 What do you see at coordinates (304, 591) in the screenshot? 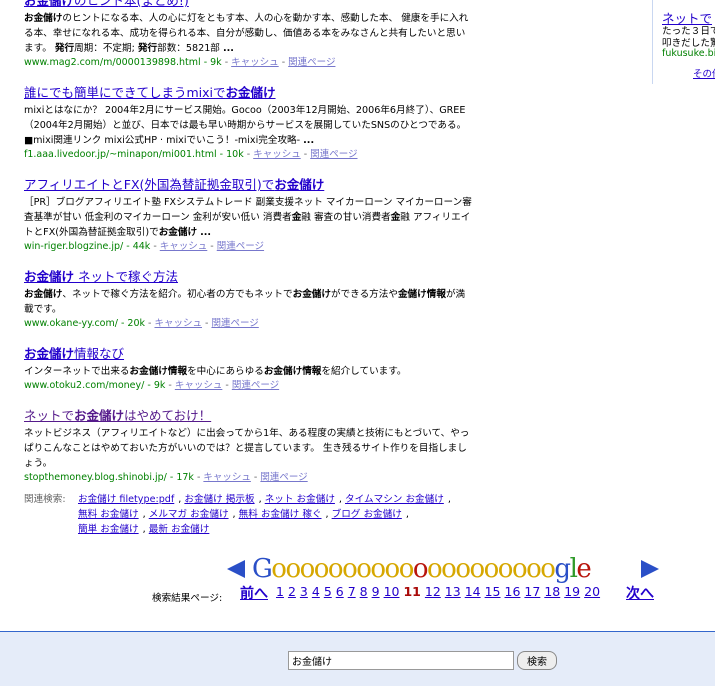
I see `page-link: 3` at bounding box center [304, 591].